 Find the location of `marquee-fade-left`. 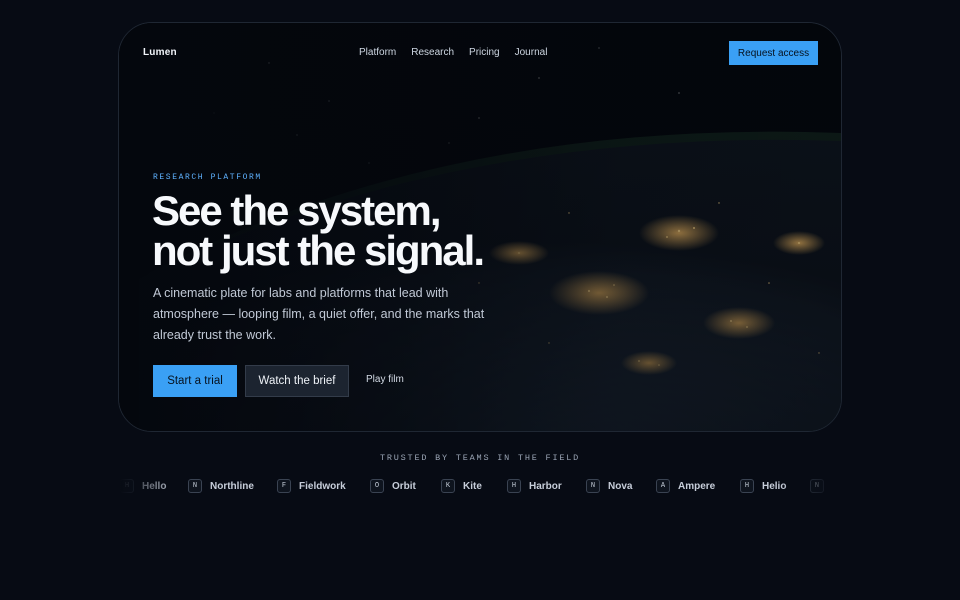

marquee-fade-left is located at coordinates (150, 486).